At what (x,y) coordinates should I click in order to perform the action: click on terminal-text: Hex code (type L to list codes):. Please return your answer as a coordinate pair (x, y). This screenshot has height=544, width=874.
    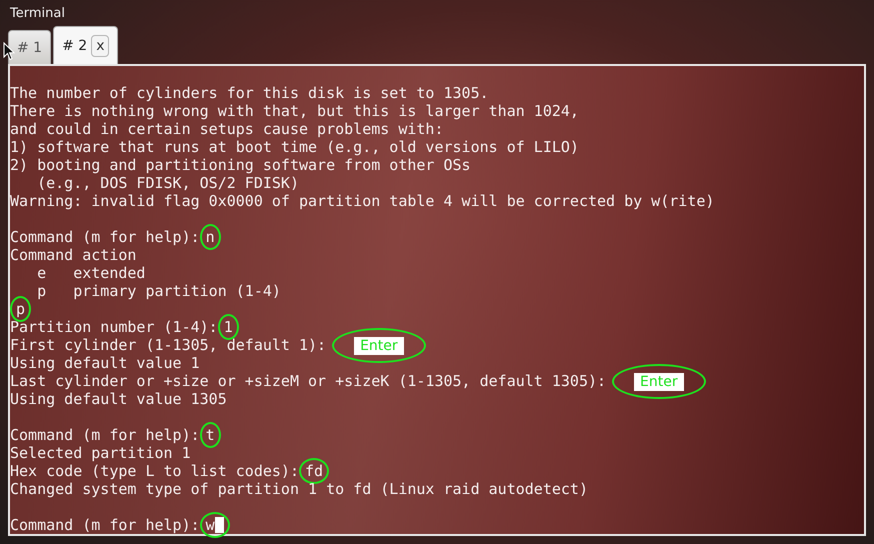
    Looking at the image, I should click on (154, 471).